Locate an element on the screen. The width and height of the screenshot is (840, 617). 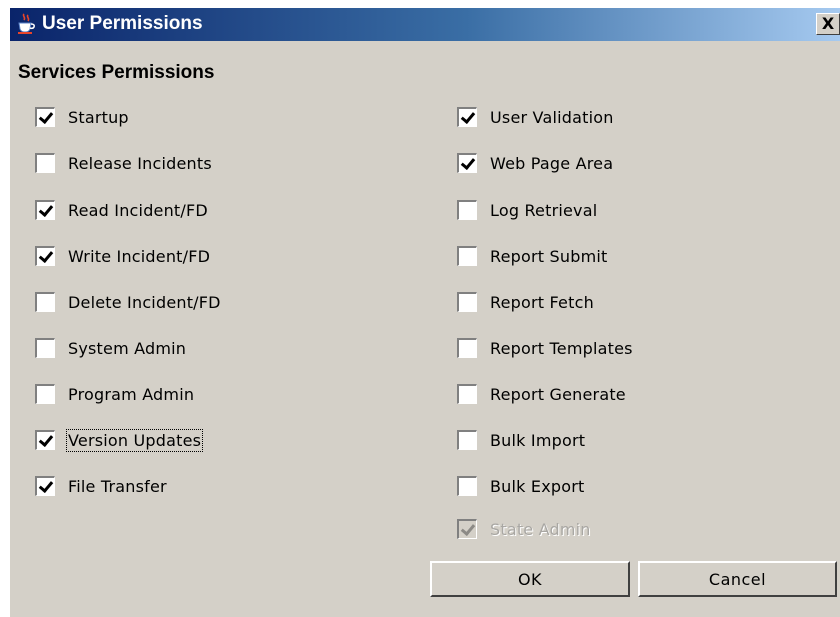
checkbox-version-updates: Version Updates is located at coordinates (119, 440).